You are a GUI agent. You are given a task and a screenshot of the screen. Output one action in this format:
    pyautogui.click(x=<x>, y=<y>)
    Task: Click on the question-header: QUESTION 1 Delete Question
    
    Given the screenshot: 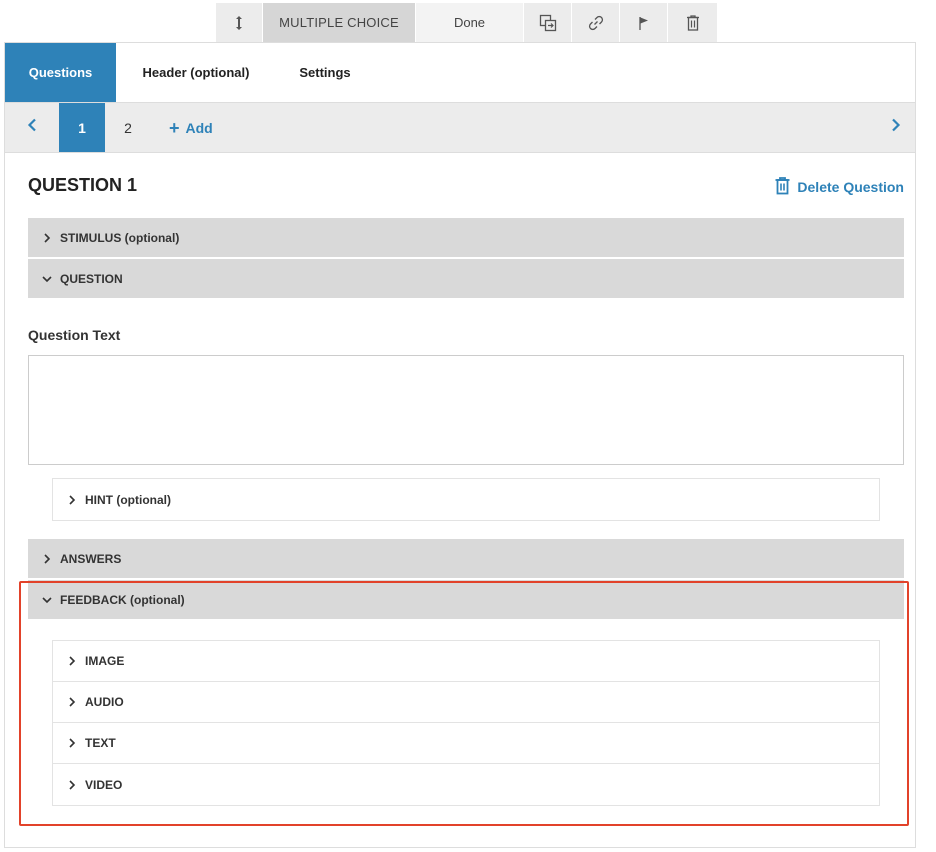 What is the action you would take?
    pyautogui.click(x=466, y=185)
    